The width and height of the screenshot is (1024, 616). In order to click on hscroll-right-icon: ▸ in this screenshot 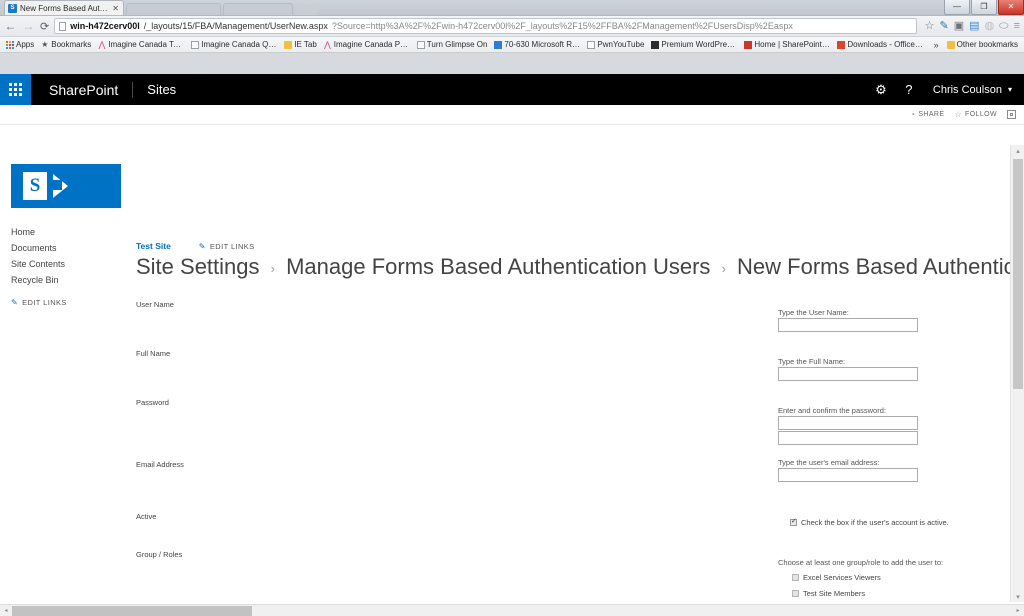, I will do `click(1018, 610)`.